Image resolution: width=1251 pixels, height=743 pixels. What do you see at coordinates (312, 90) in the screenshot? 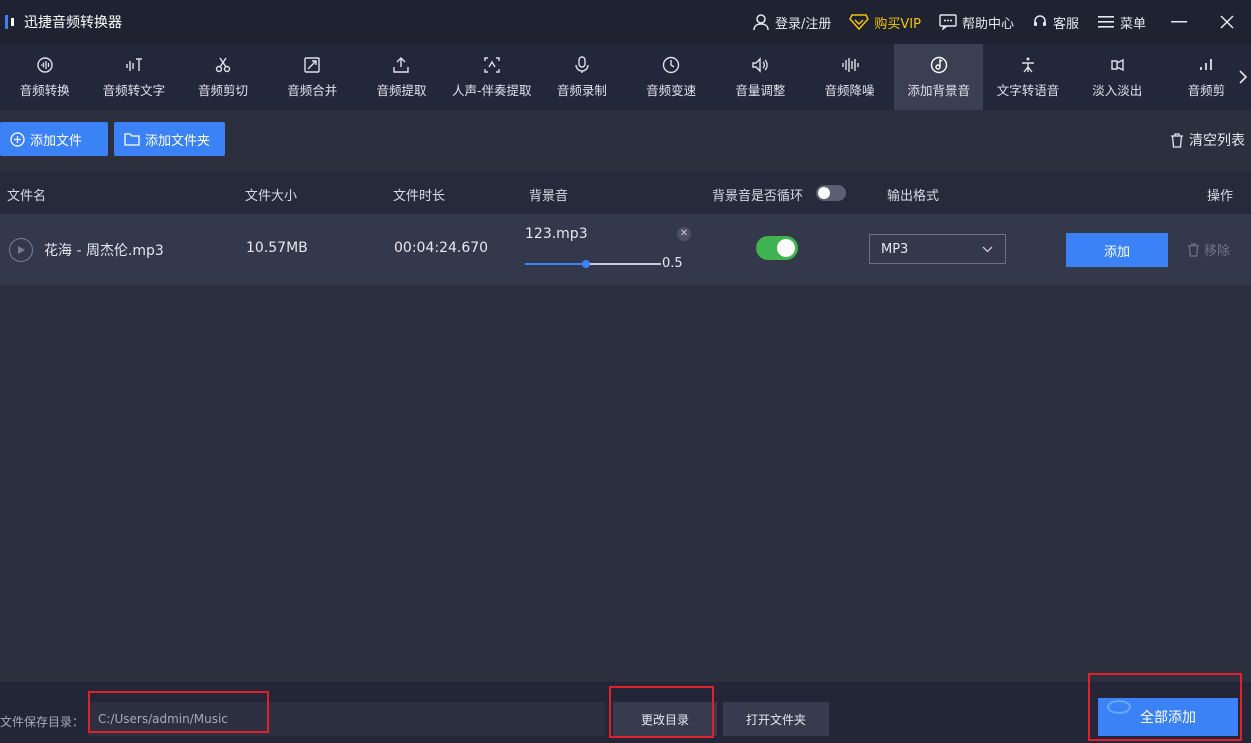
I see `tool-label: 音频合并` at bounding box center [312, 90].